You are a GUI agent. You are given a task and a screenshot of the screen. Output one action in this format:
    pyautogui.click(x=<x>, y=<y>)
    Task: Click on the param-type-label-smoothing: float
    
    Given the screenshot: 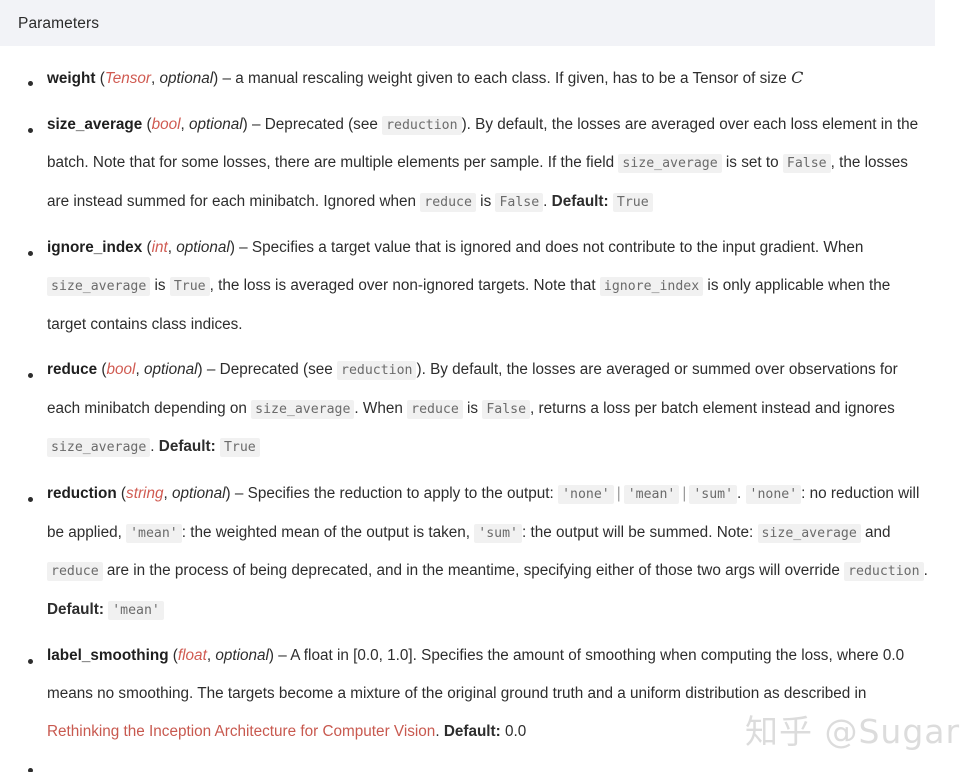 What is the action you would take?
    pyautogui.click(x=192, y=656)
    